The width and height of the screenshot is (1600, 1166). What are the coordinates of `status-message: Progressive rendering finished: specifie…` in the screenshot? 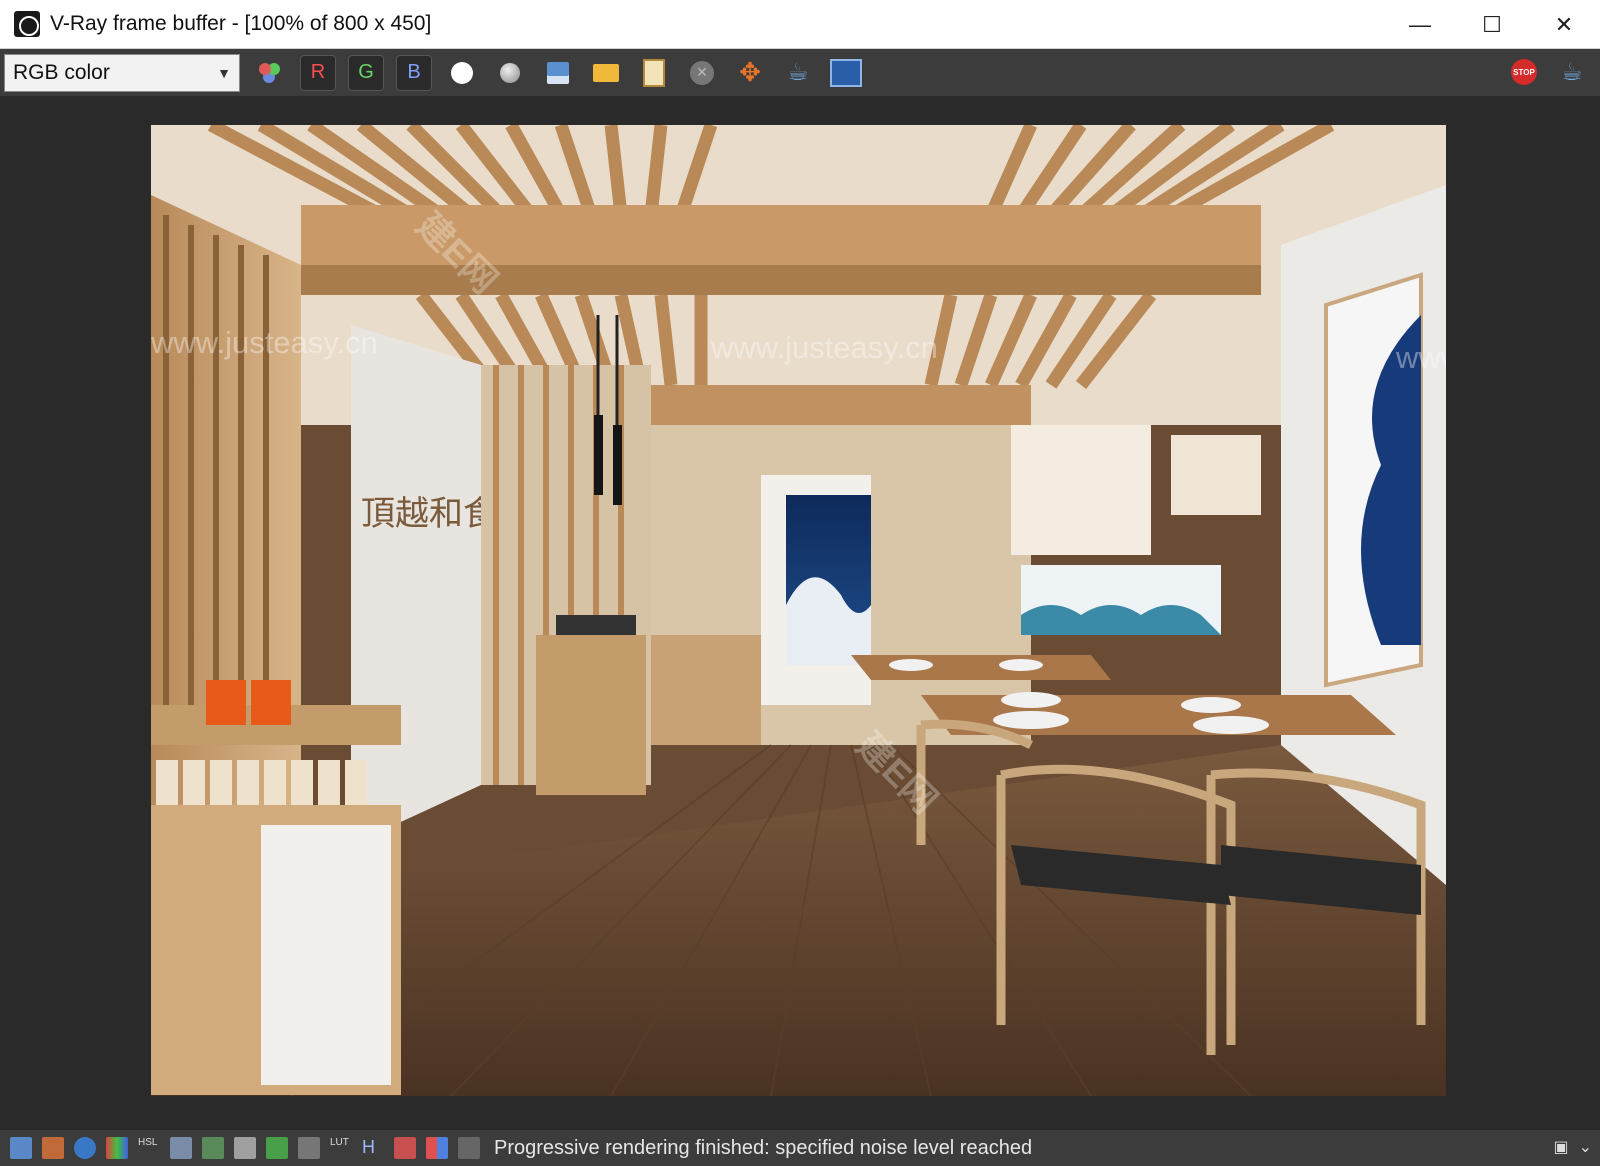 It's located at (763, 1147).